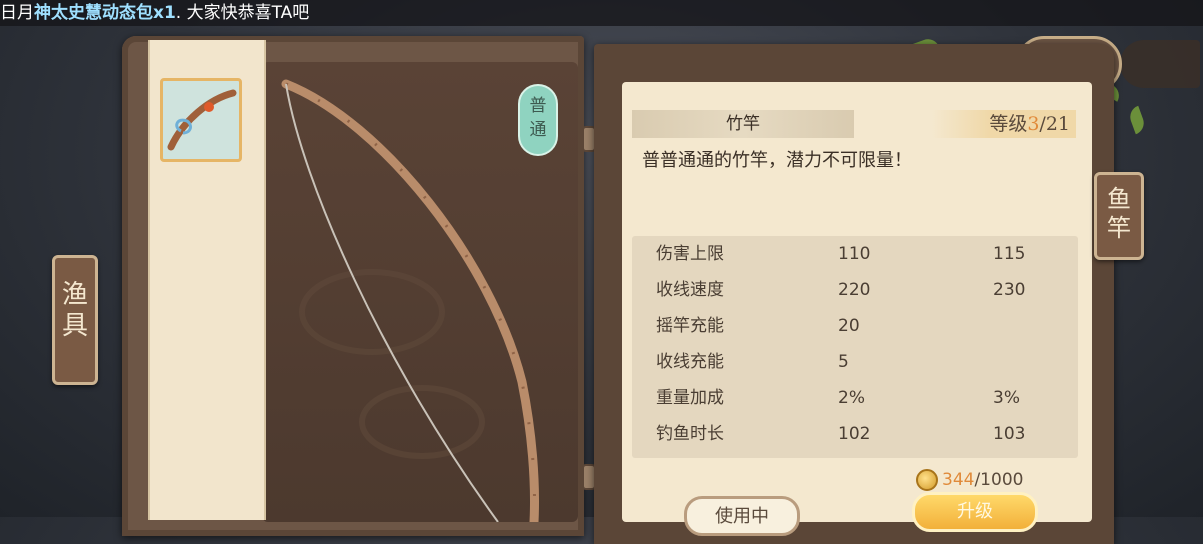 The width and height of the screenshot is (1203, 544). I want to click on broadcast-banner: 日月神太史慧动态包x1. 大家快恭喜TA吧, so click(601, 13).